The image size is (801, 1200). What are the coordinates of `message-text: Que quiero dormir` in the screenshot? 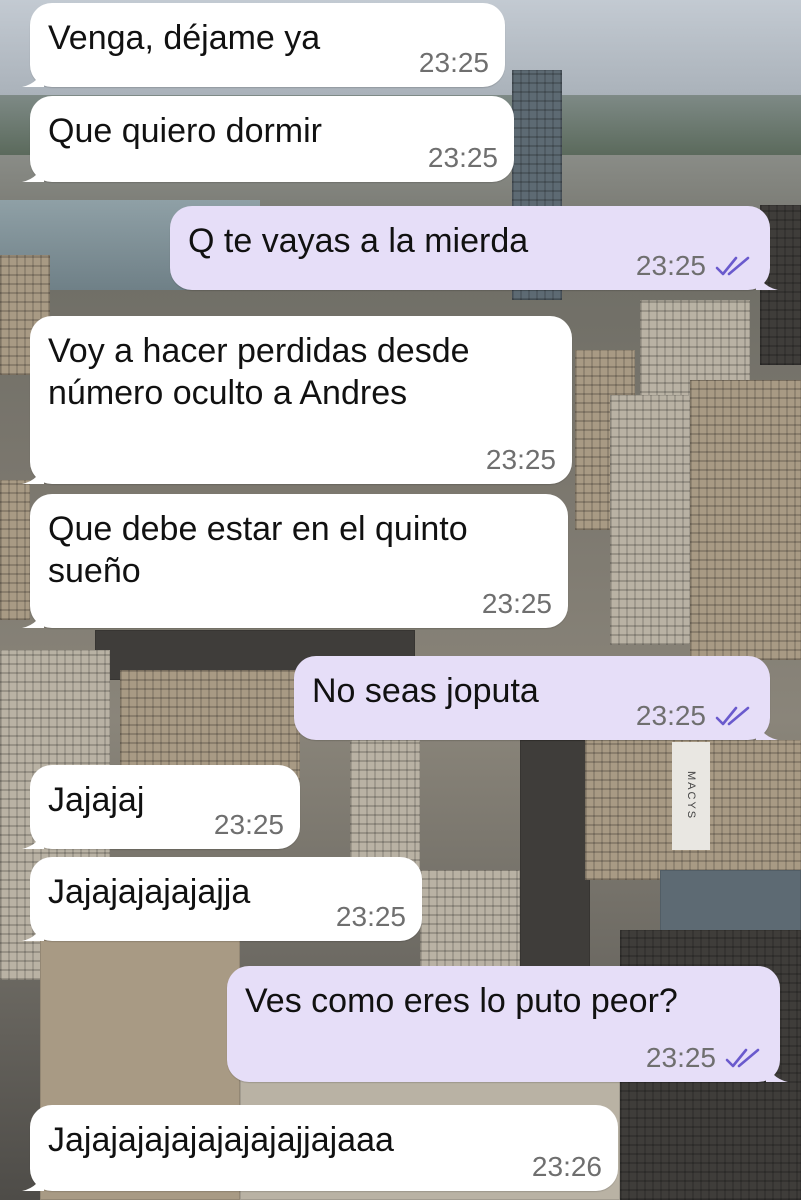 It's located at (185, 131).